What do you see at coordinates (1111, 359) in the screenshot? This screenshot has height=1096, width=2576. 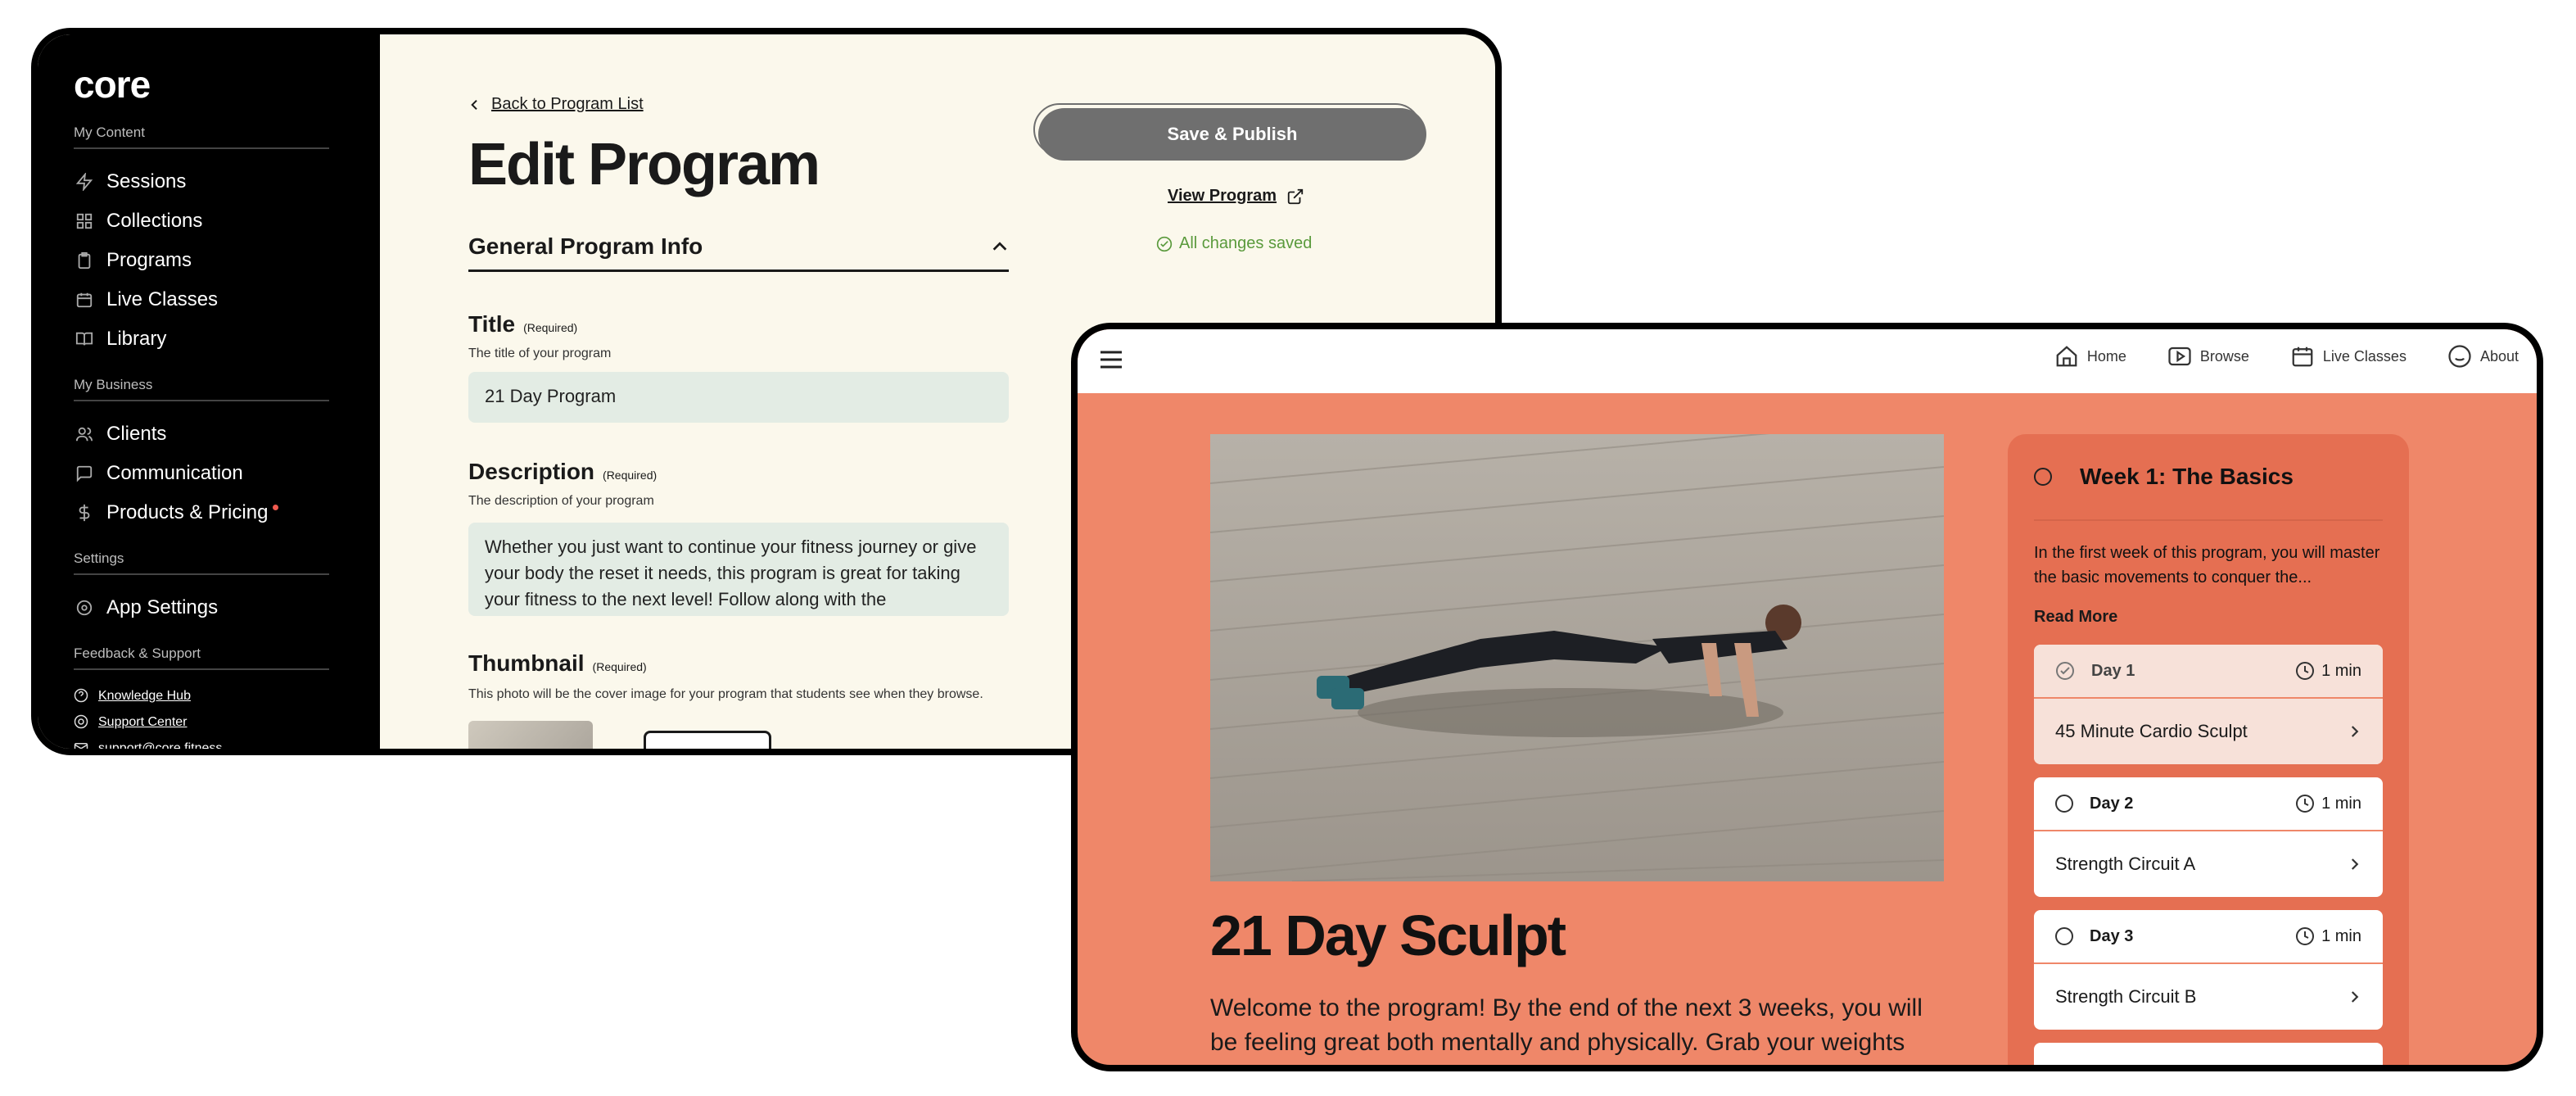 I see `hamburger-icon` at bounding box center [1111, 359].